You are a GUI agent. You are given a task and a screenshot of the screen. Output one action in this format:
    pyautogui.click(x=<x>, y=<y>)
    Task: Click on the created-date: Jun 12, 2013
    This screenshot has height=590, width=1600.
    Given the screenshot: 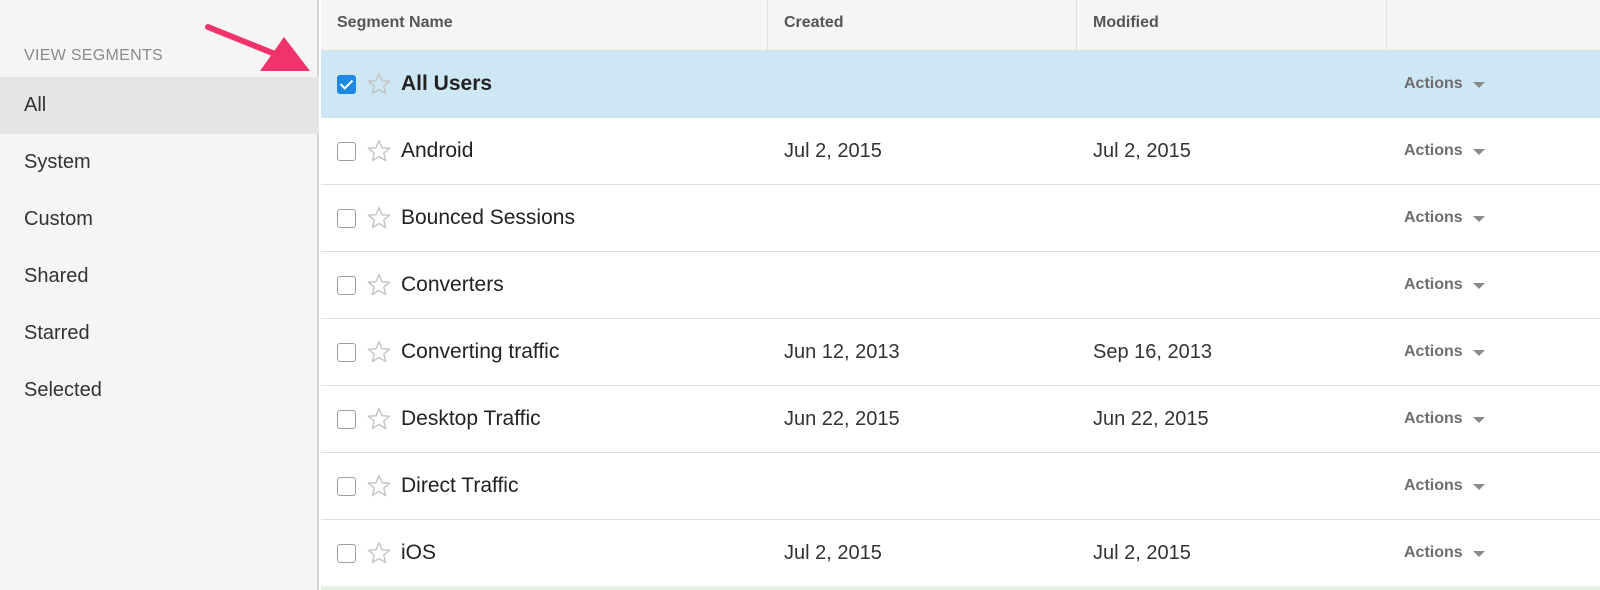 What is the action you would take?
    pyautogui.click(x=842, y=351)
    